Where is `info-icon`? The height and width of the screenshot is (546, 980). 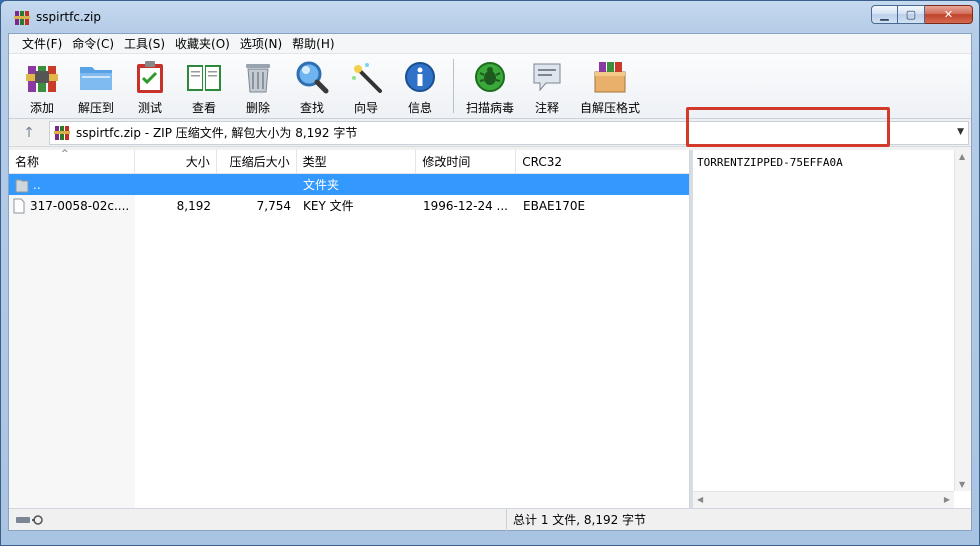 info-icon is located at coordinates (420, 76).